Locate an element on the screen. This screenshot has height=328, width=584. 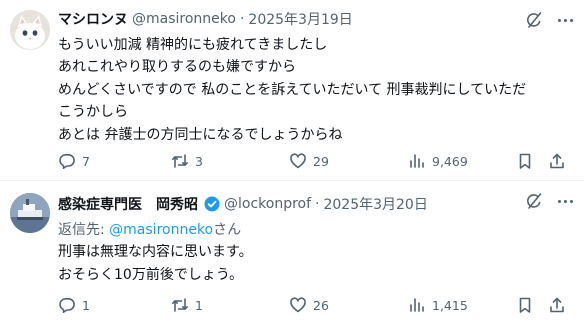
retweet-count: 1 is located at coordinates (199, 305).